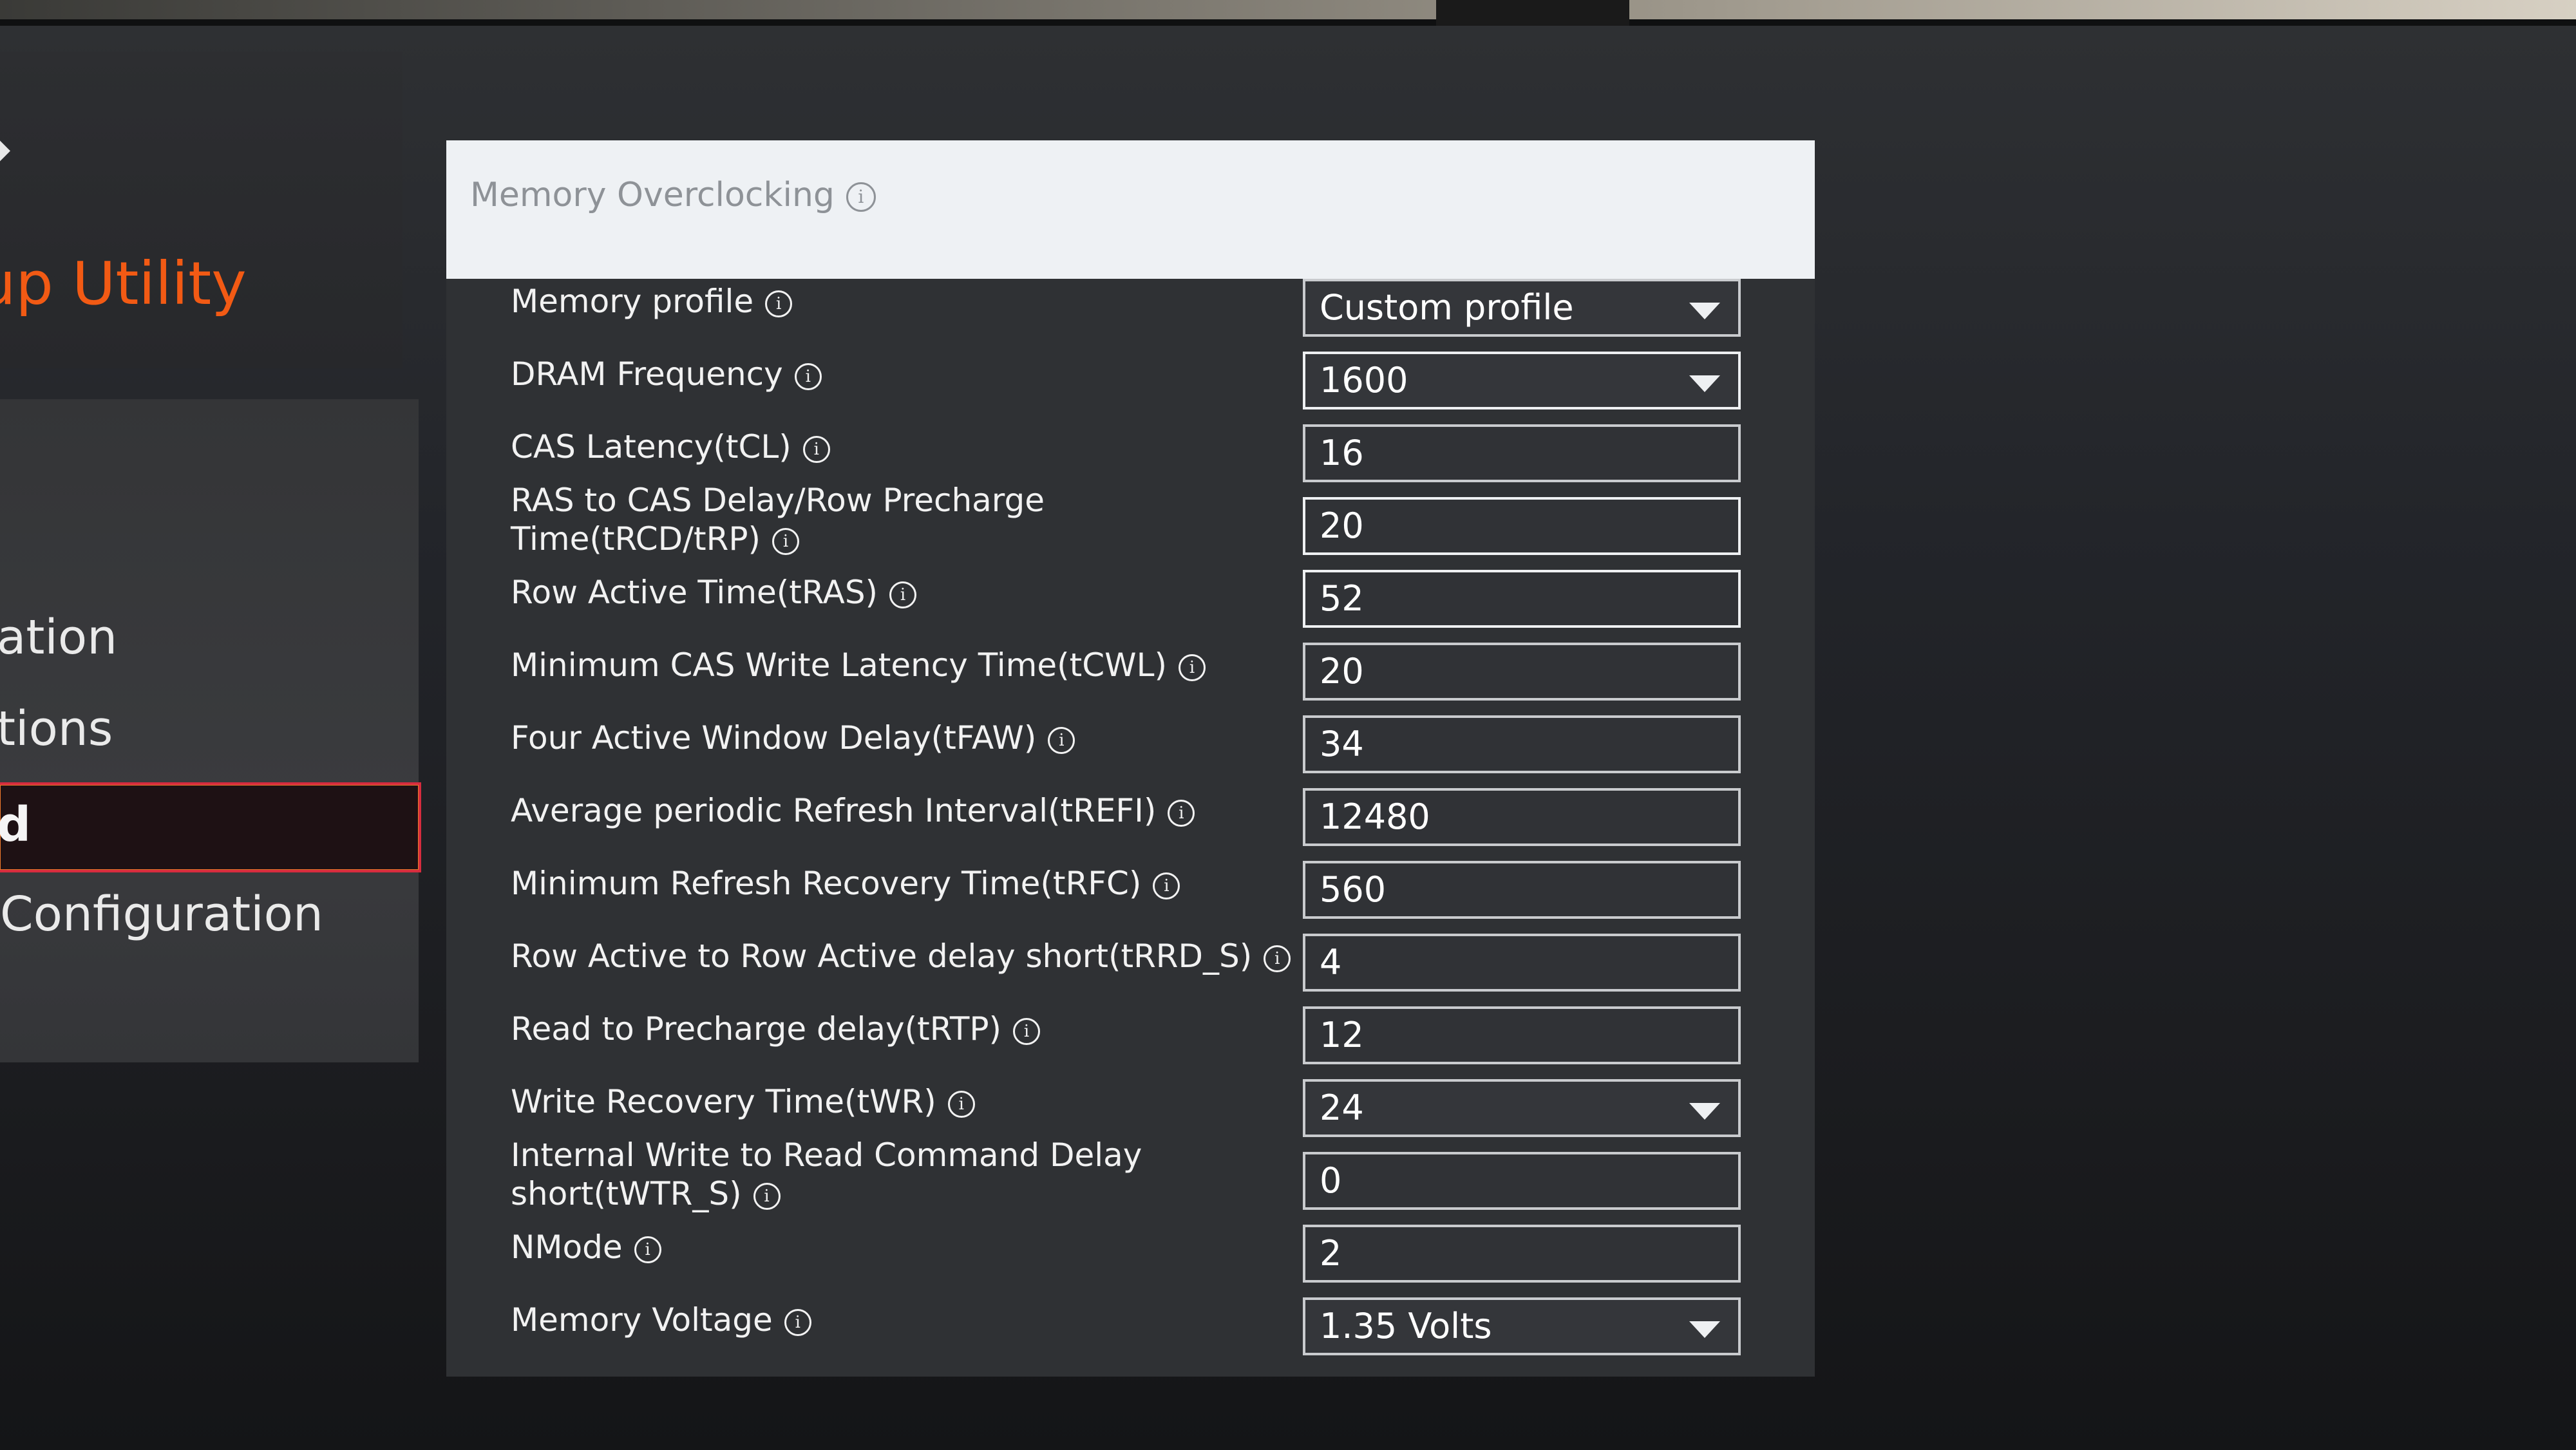 The width and height of the screenshot is (2576, 1450). What do you see at coordinates (1522, 890) in the screenshot?
I see `trfc-input: 560` at bounding box center [1522, 890].